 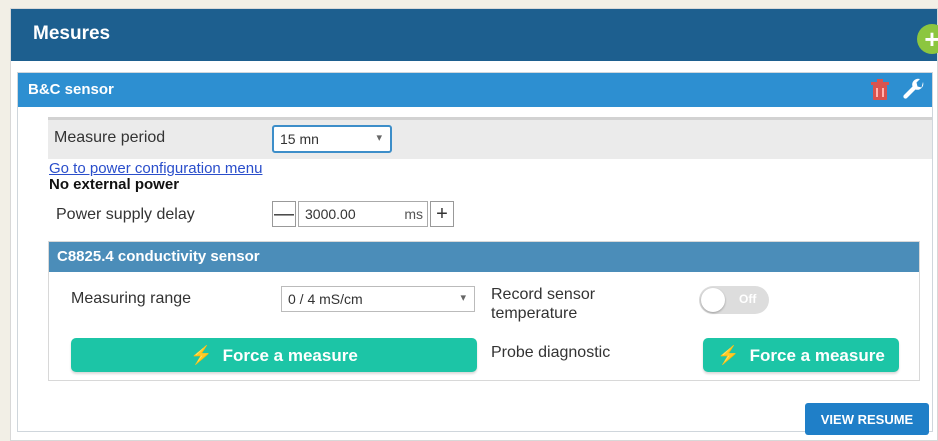 What do you see at coordinates (290, 355) in the screenshot?
I see `force-measure-label: Force a measure` at bounding box center [290, 355].